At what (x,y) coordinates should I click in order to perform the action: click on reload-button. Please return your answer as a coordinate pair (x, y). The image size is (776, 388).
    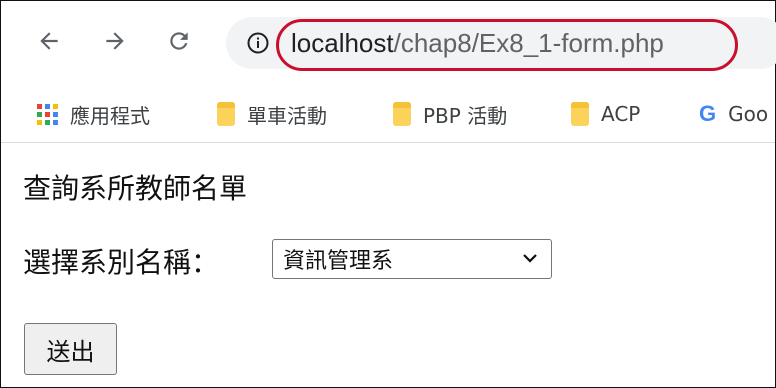
    Looking at the image, I should click on (179, 41).